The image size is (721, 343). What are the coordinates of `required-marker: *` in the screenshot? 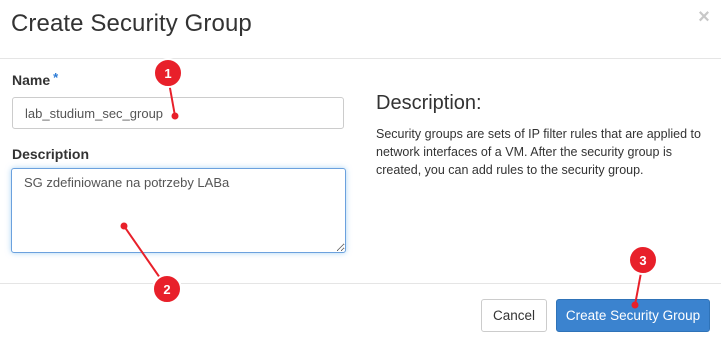 It's located at (56, 77).